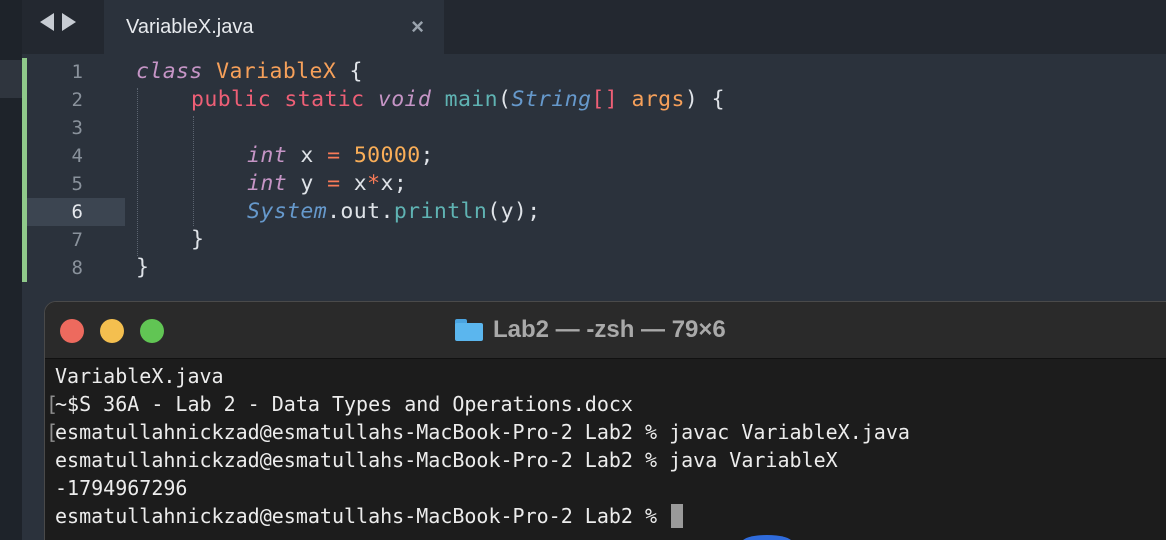  What do you see at coordinates (677, 516) in the screenshot?
I see `terminal-cursor` at bounding box center [677, 516].